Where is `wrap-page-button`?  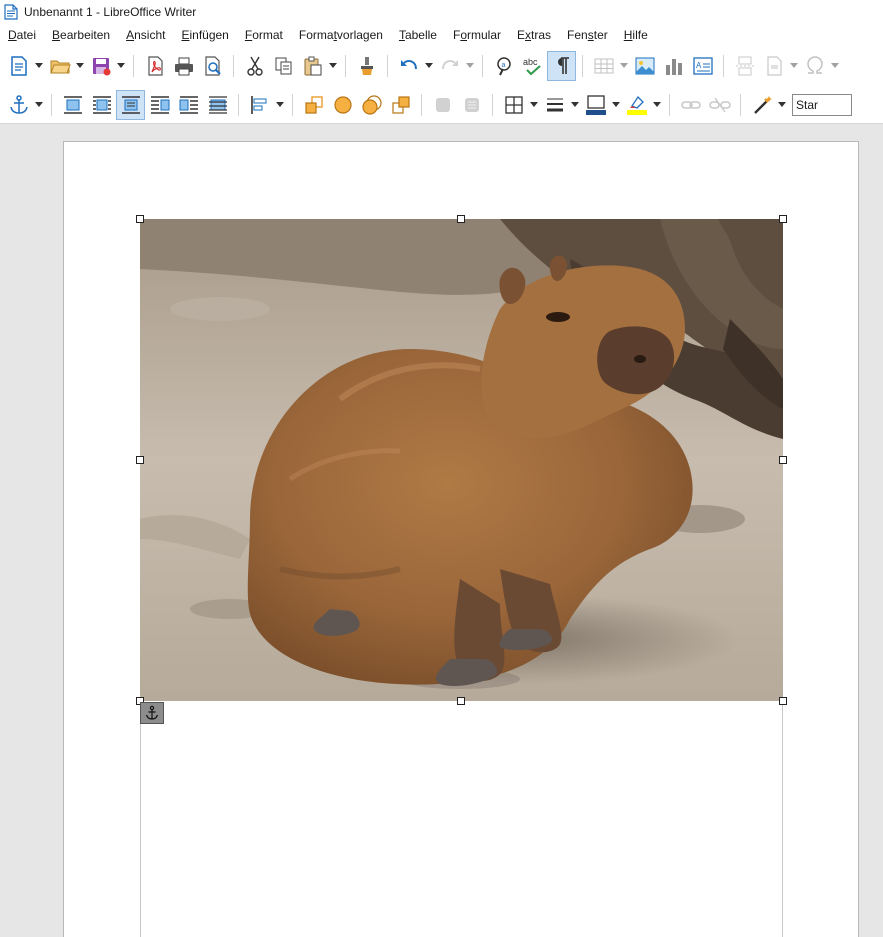
wrap-page-button is located at coordinates (101, 105).